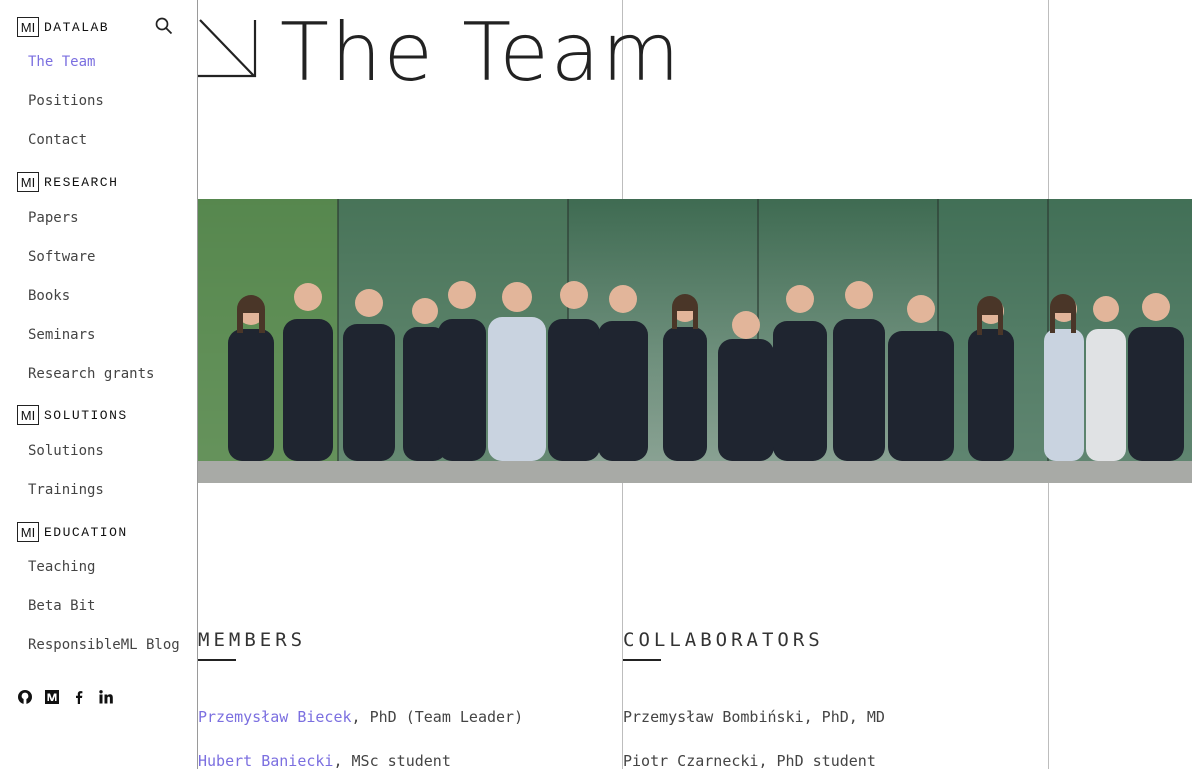 This screenshot has height=770, width=1200. Describe the element at coordinates (65, 697) in the screenshot. I see `social-links` at that location.